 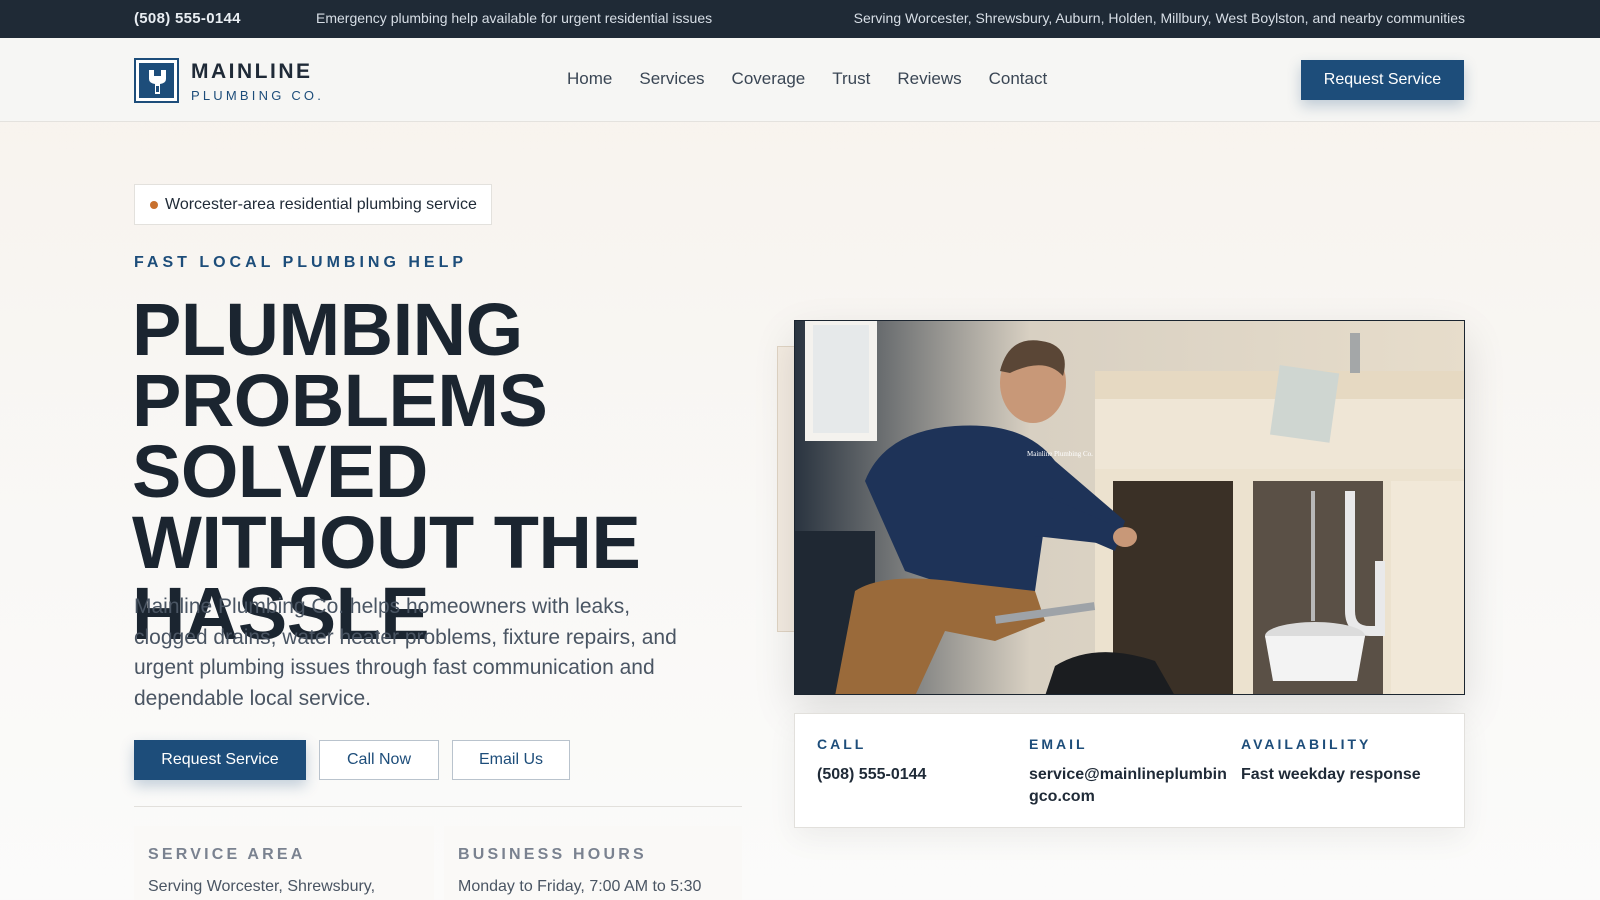 I want to click on topbar-phone-link: (508) 555-0144, so click(x=187, y=18).